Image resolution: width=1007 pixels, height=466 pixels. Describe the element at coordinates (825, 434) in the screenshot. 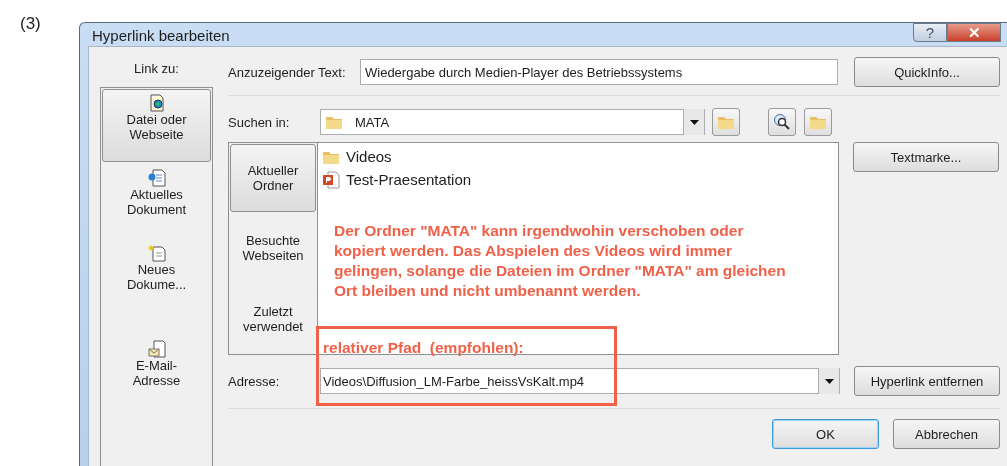

I see `dialog-button: OK` at that location.